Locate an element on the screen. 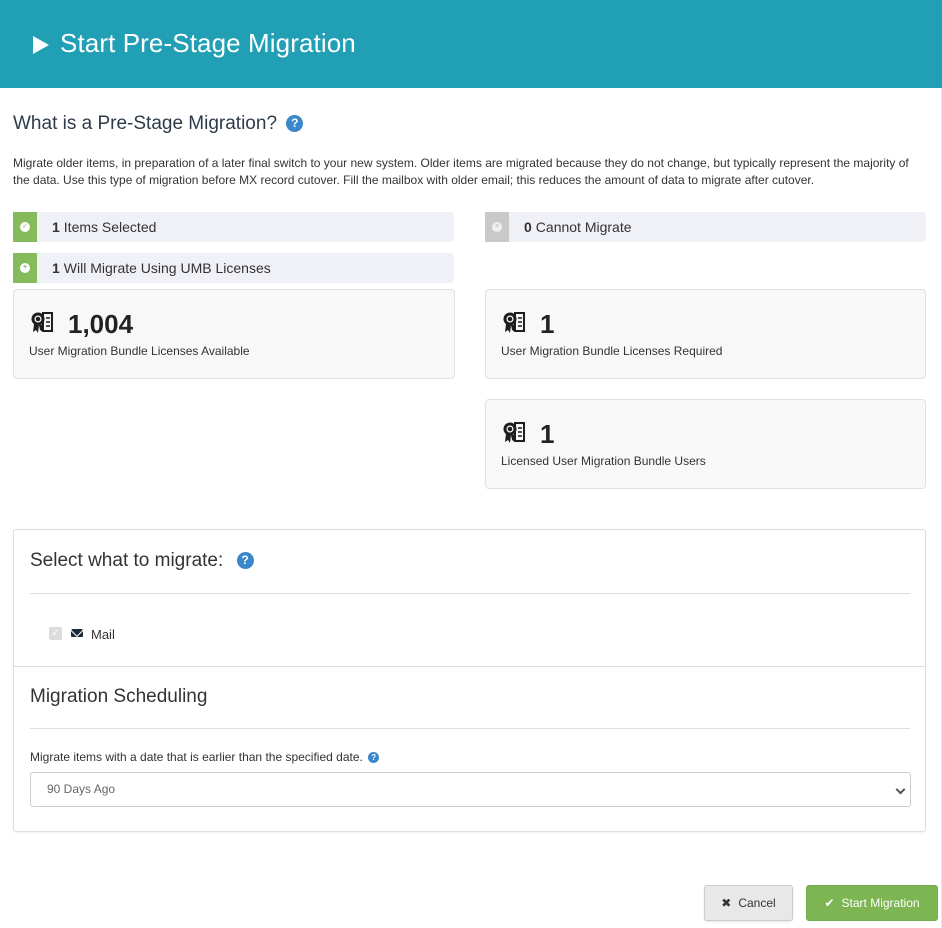 The width and height of the screenshot is (942, 928). status-badge: × is located at coordinates (497, 227).